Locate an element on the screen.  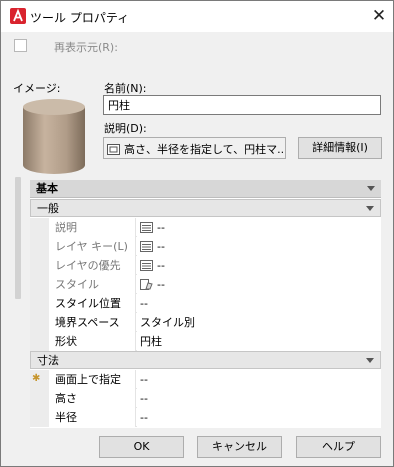
section-general-label: 一般 is located at coordinates (48, 208).